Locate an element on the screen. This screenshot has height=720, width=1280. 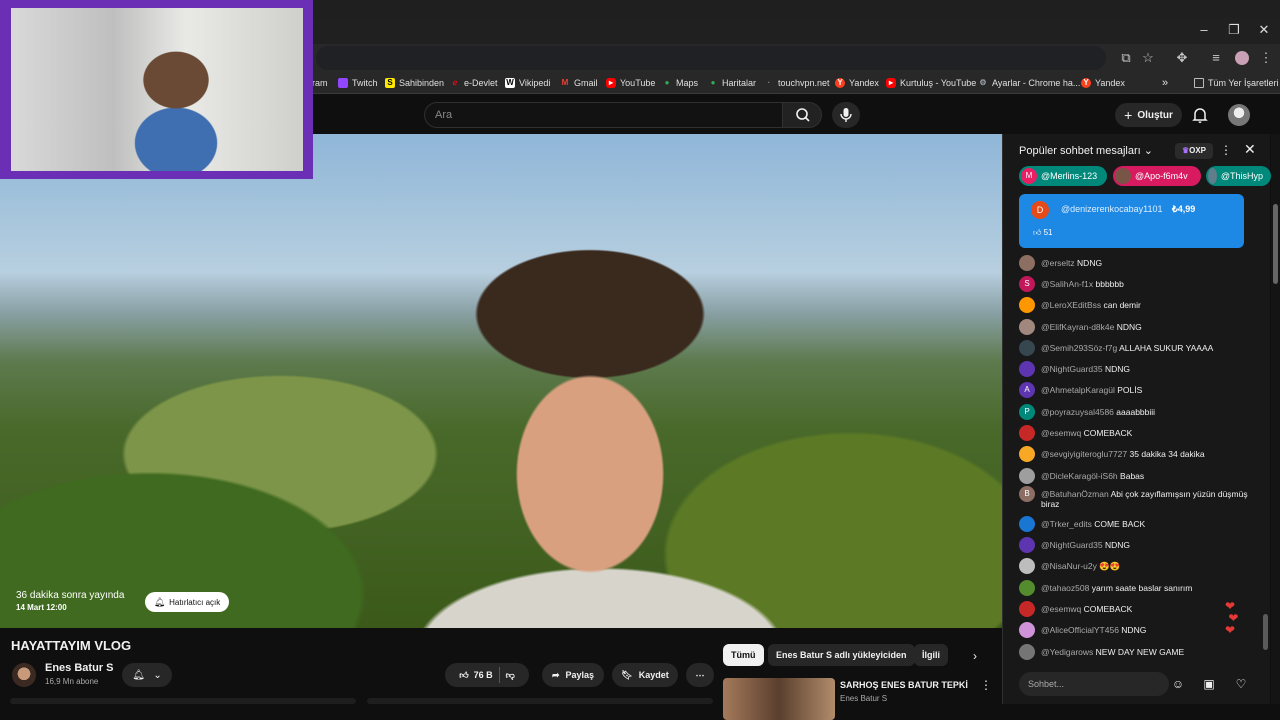
recommendation-thumbnail is located at coordinates (779, 699).